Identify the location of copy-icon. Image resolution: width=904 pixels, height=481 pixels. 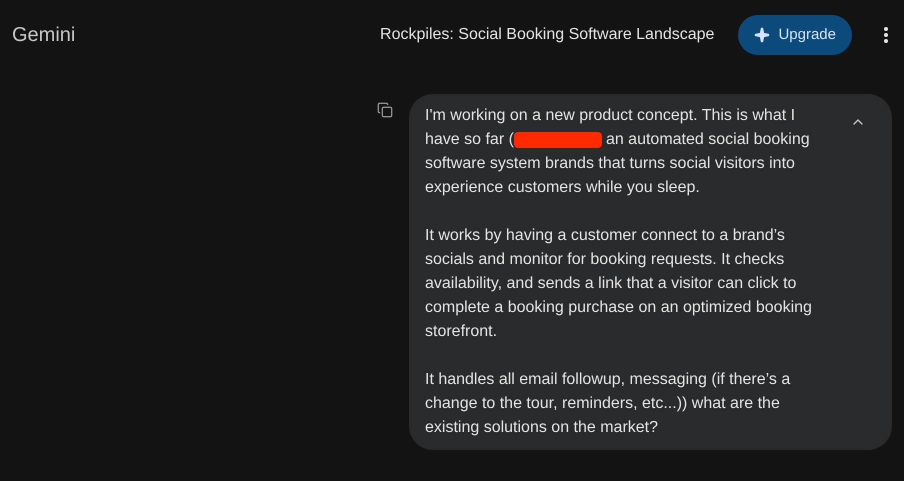
(385, 110).